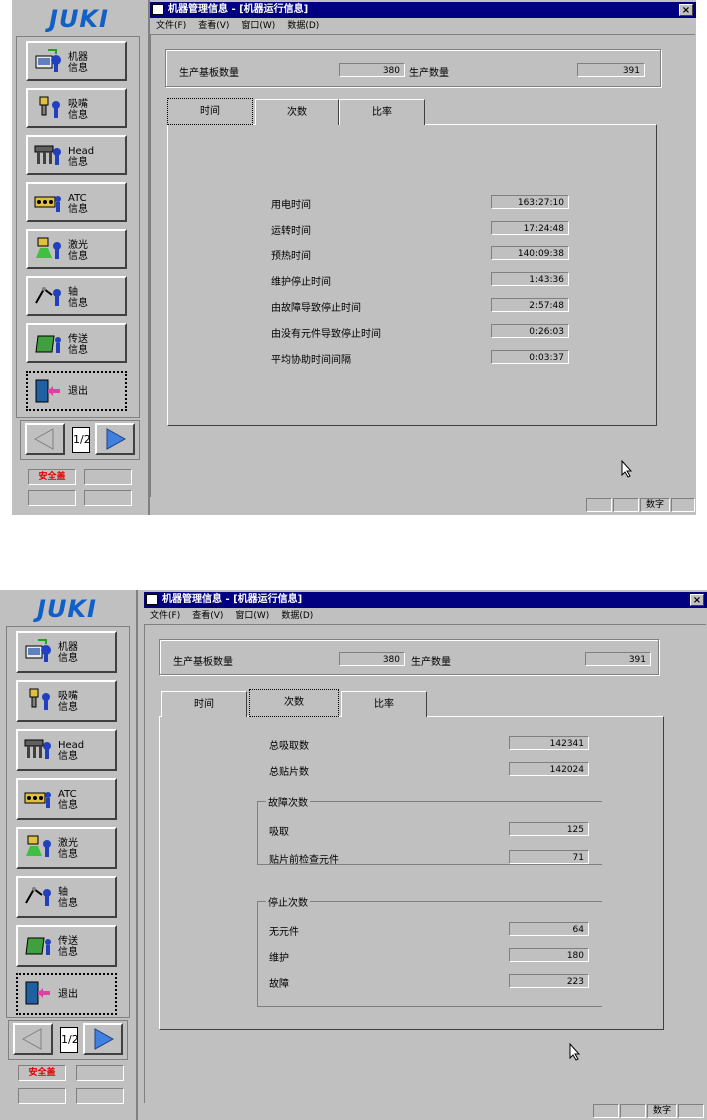  What do you see at coordinates (429, 73) in the screenshot?
I see `production-count-label: 生产数量` at bounding box center [429, 73].